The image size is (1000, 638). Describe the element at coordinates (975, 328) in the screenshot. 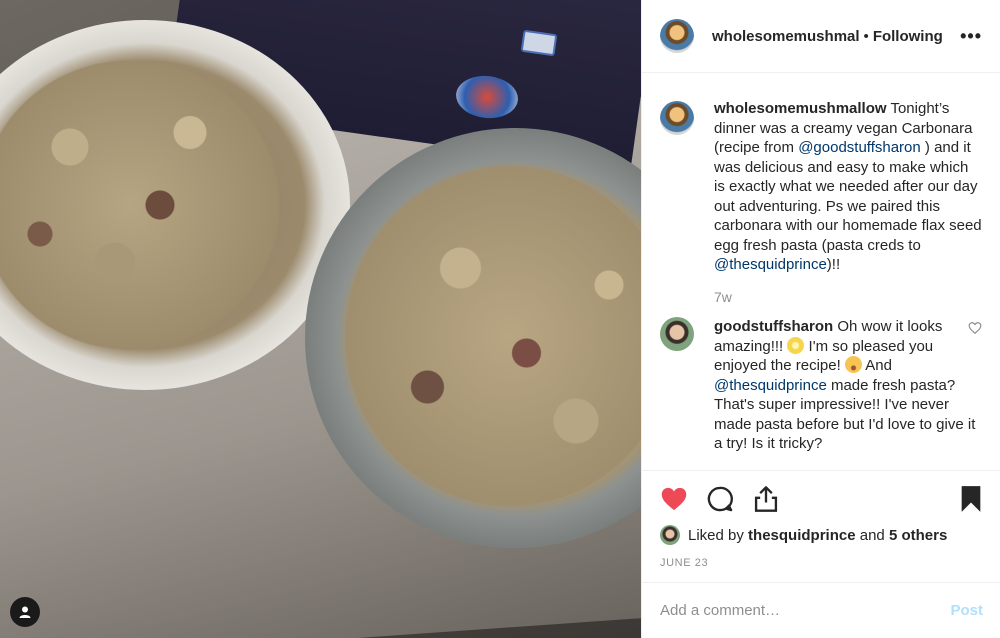

I see `like-comment-icon` at that location.